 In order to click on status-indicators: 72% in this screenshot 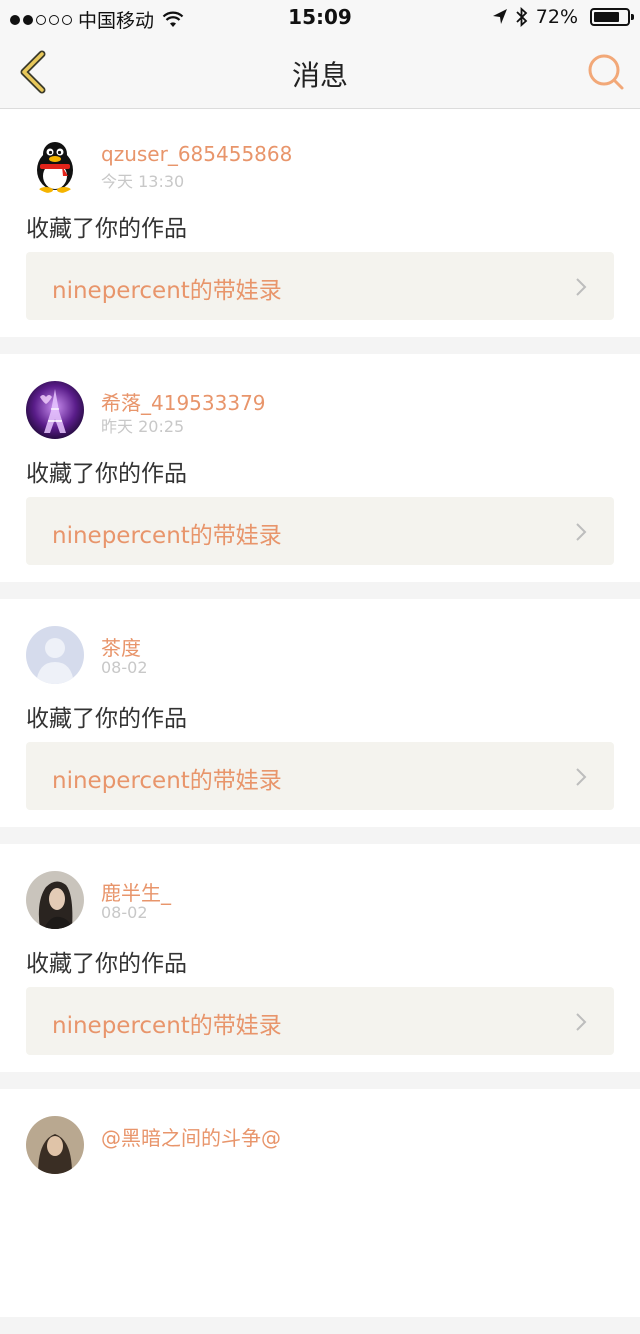, I will do `click(563, 17)`.